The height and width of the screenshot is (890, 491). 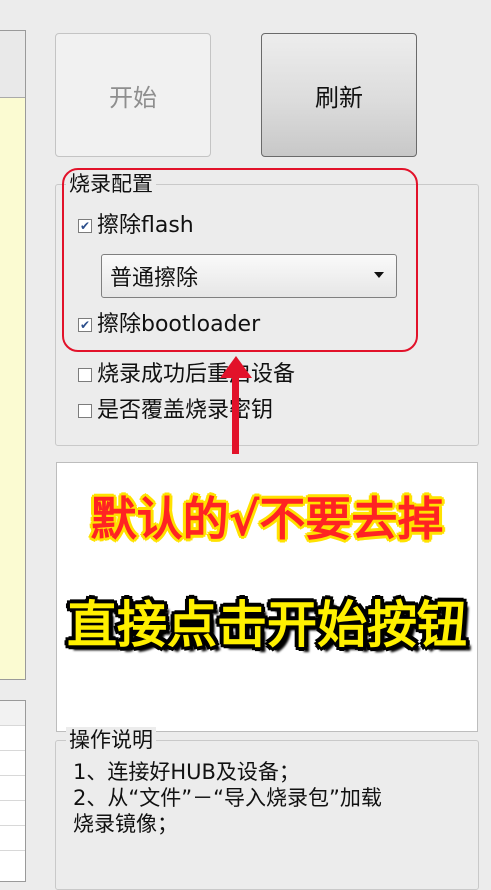 What do you see at coordinates (267, 519) in the screenshot?
I see `banner-line-1: 默认的√不要去掉` at bounding box center [267, 519].